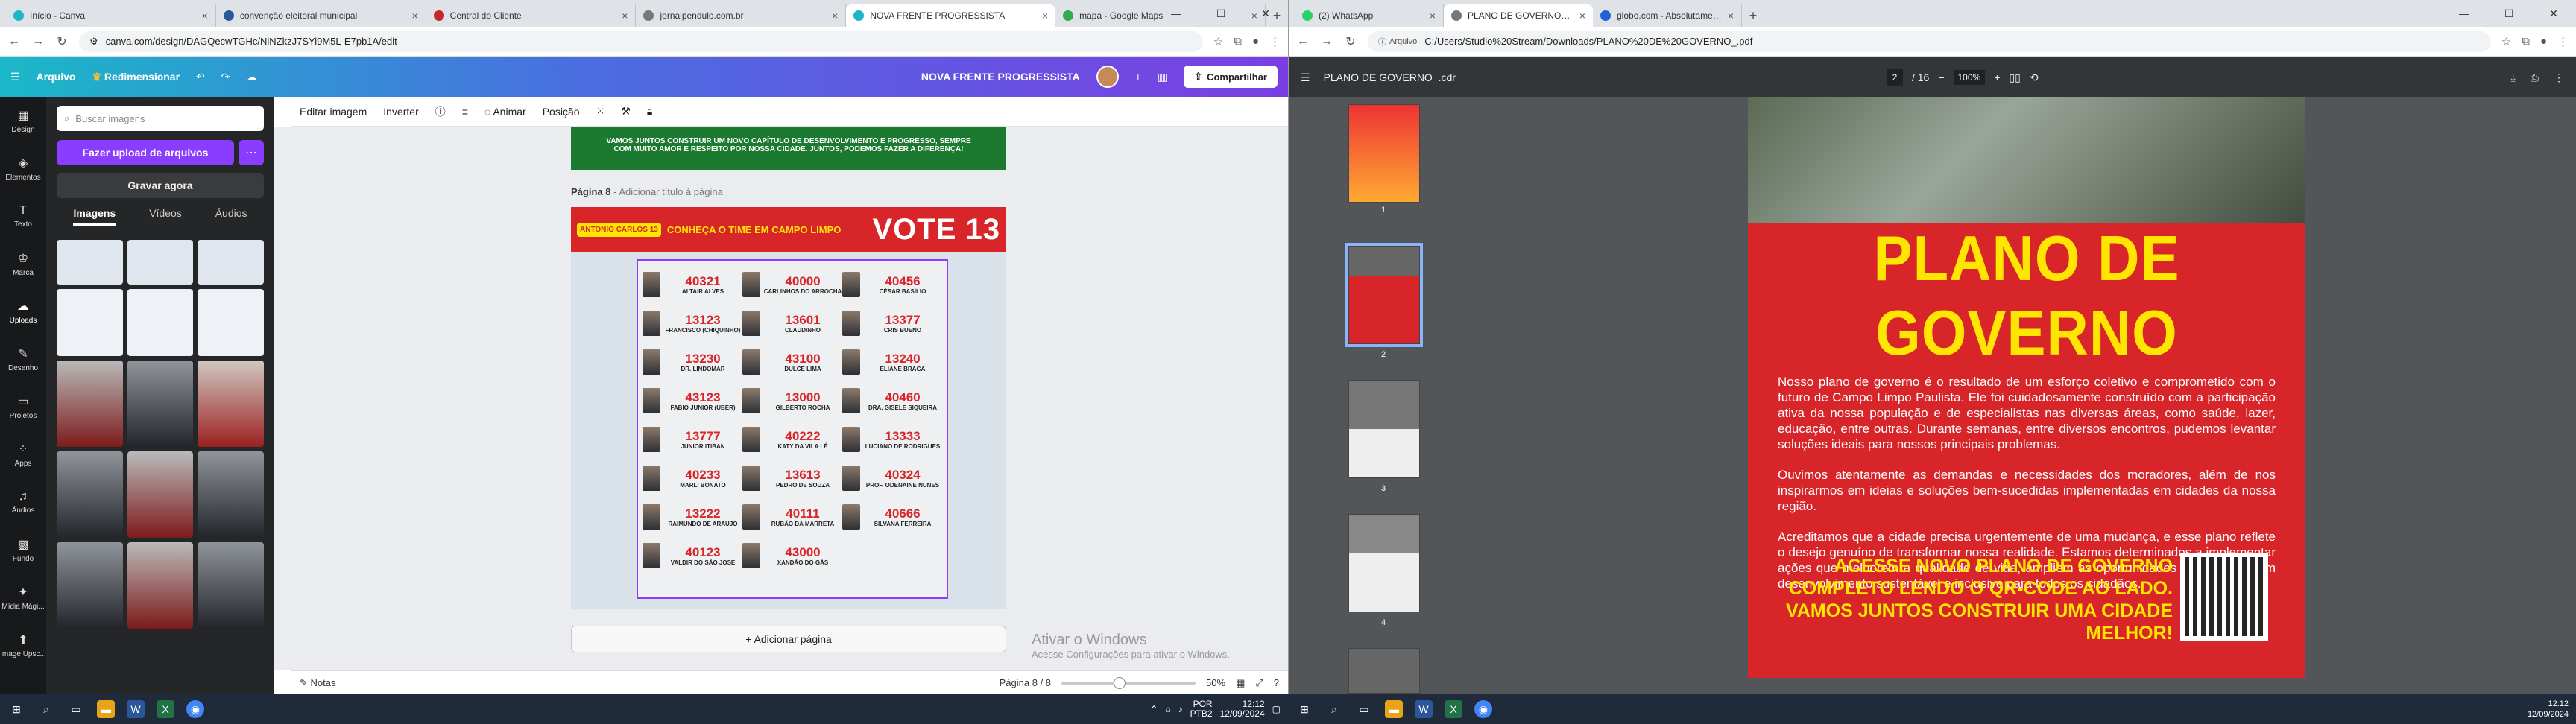 Image resolution: width=2576 pixels, height=724 pixels. Describe the element at coordinates (668, 191) in the screenshot. I see `page-title-input: - Adicionar título à página` at that location.